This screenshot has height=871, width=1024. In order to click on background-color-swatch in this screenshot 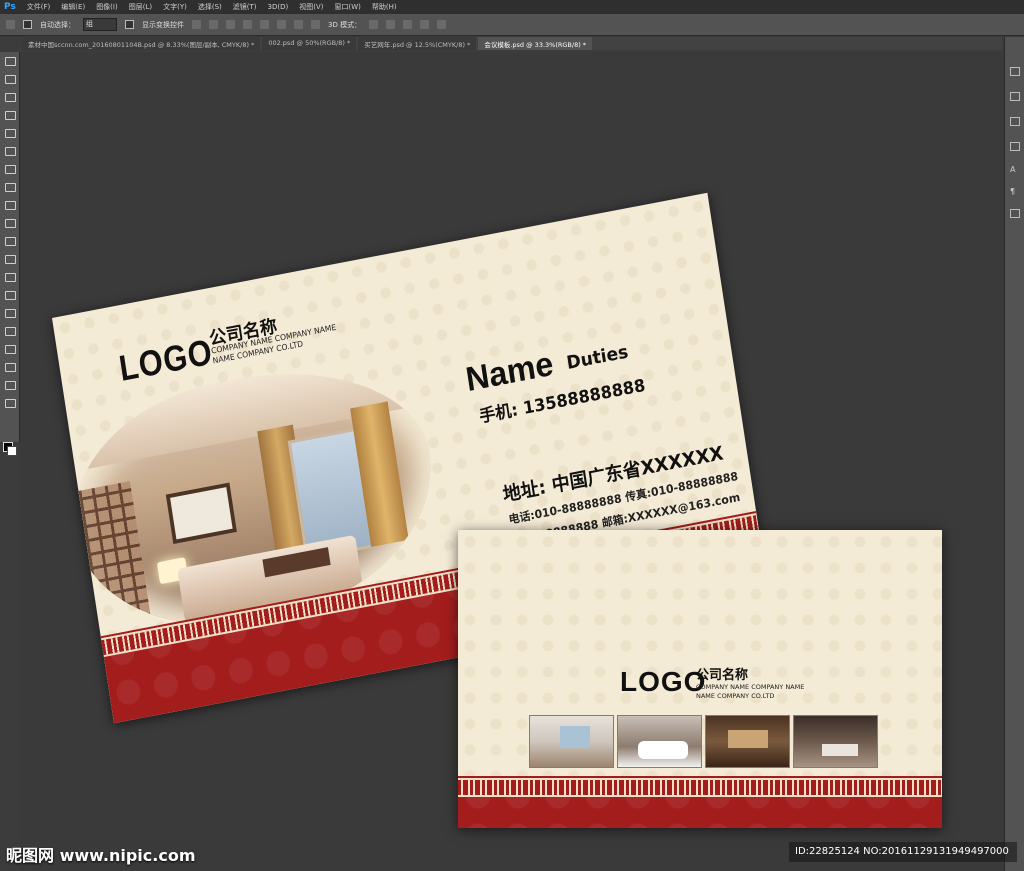, I will do `click(12, 451)`.